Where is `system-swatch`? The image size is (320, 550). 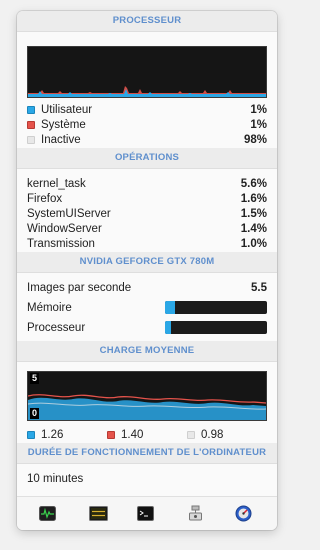
system-swatch is located at coordinates (31, 125).